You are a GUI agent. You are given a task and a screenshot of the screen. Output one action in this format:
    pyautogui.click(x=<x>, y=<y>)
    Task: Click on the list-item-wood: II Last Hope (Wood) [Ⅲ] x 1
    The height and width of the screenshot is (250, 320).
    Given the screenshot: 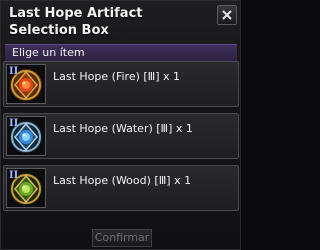 What is the action you would take?
    pyautogui.click(x=121, y=188)
    